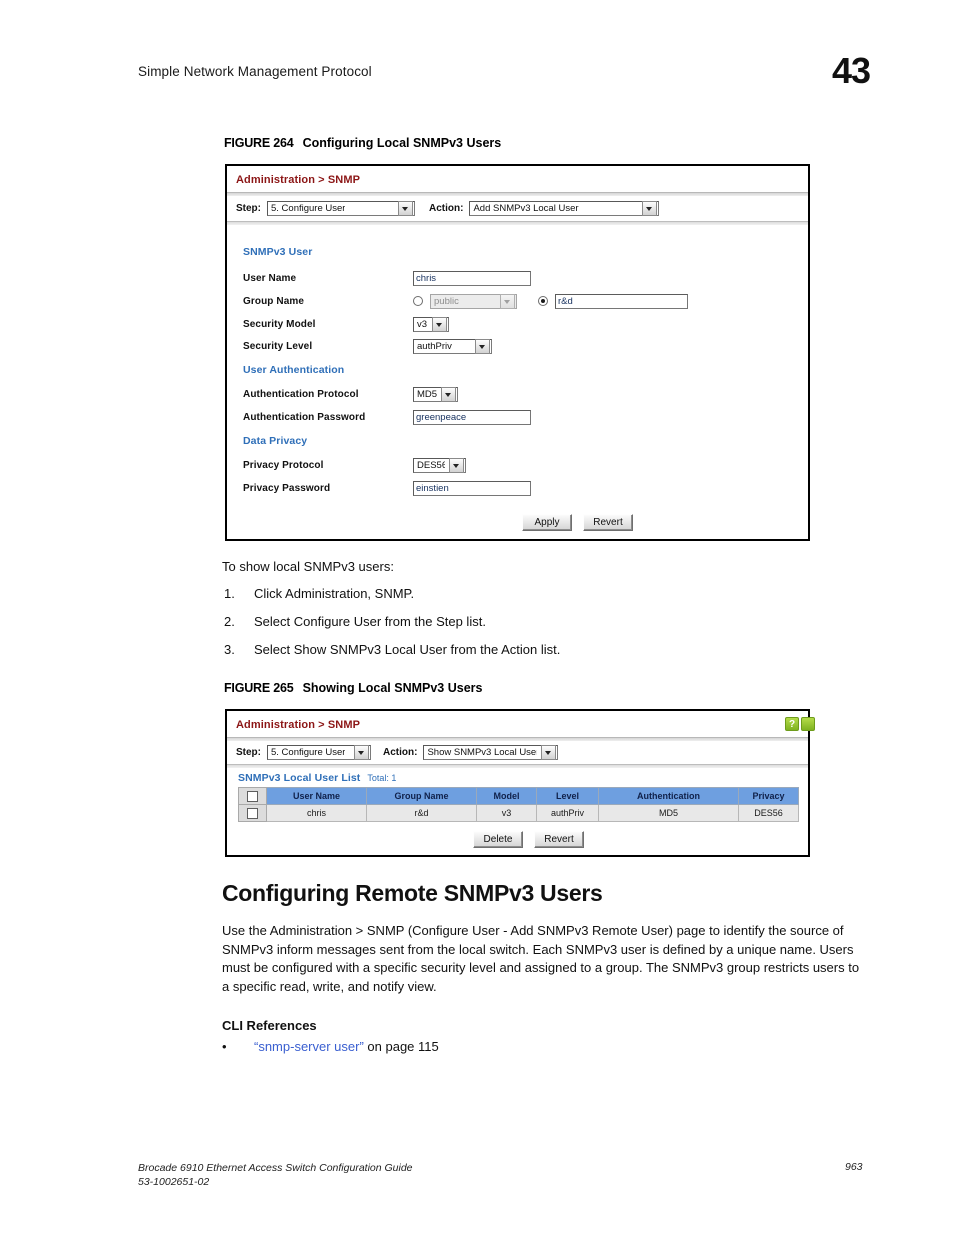 The image size is (954, 1235). What do you see at coordinates (412, 893) in the screenshot?
I see `page-title: Configuring Remote SNMPv3 Users` at bounding box center [412, 893].